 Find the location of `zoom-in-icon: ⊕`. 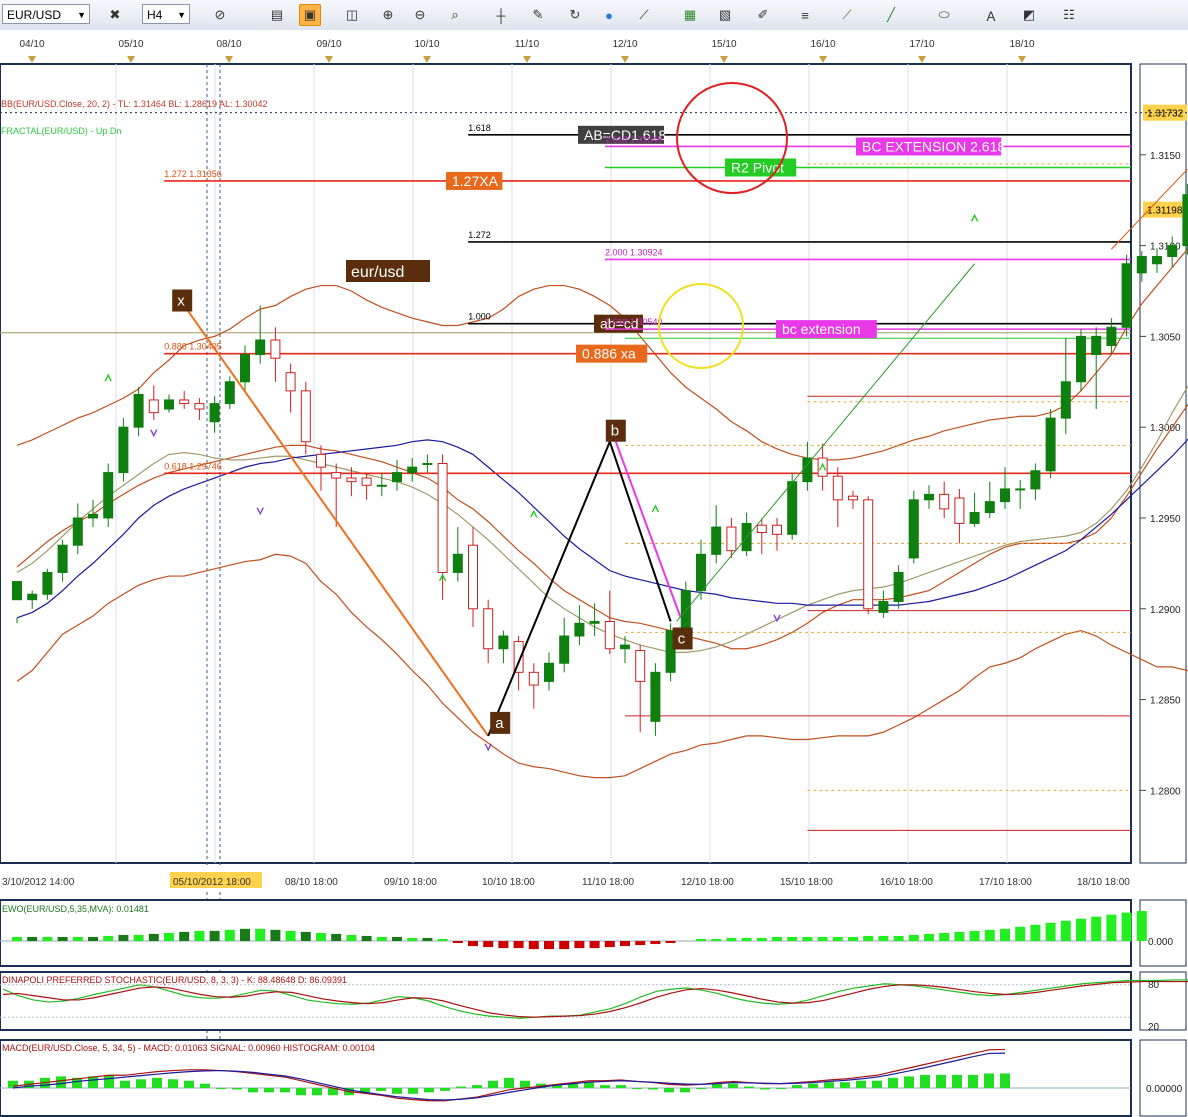

zoom-in-icon: ⊕ is located at coordinates (388, 15).